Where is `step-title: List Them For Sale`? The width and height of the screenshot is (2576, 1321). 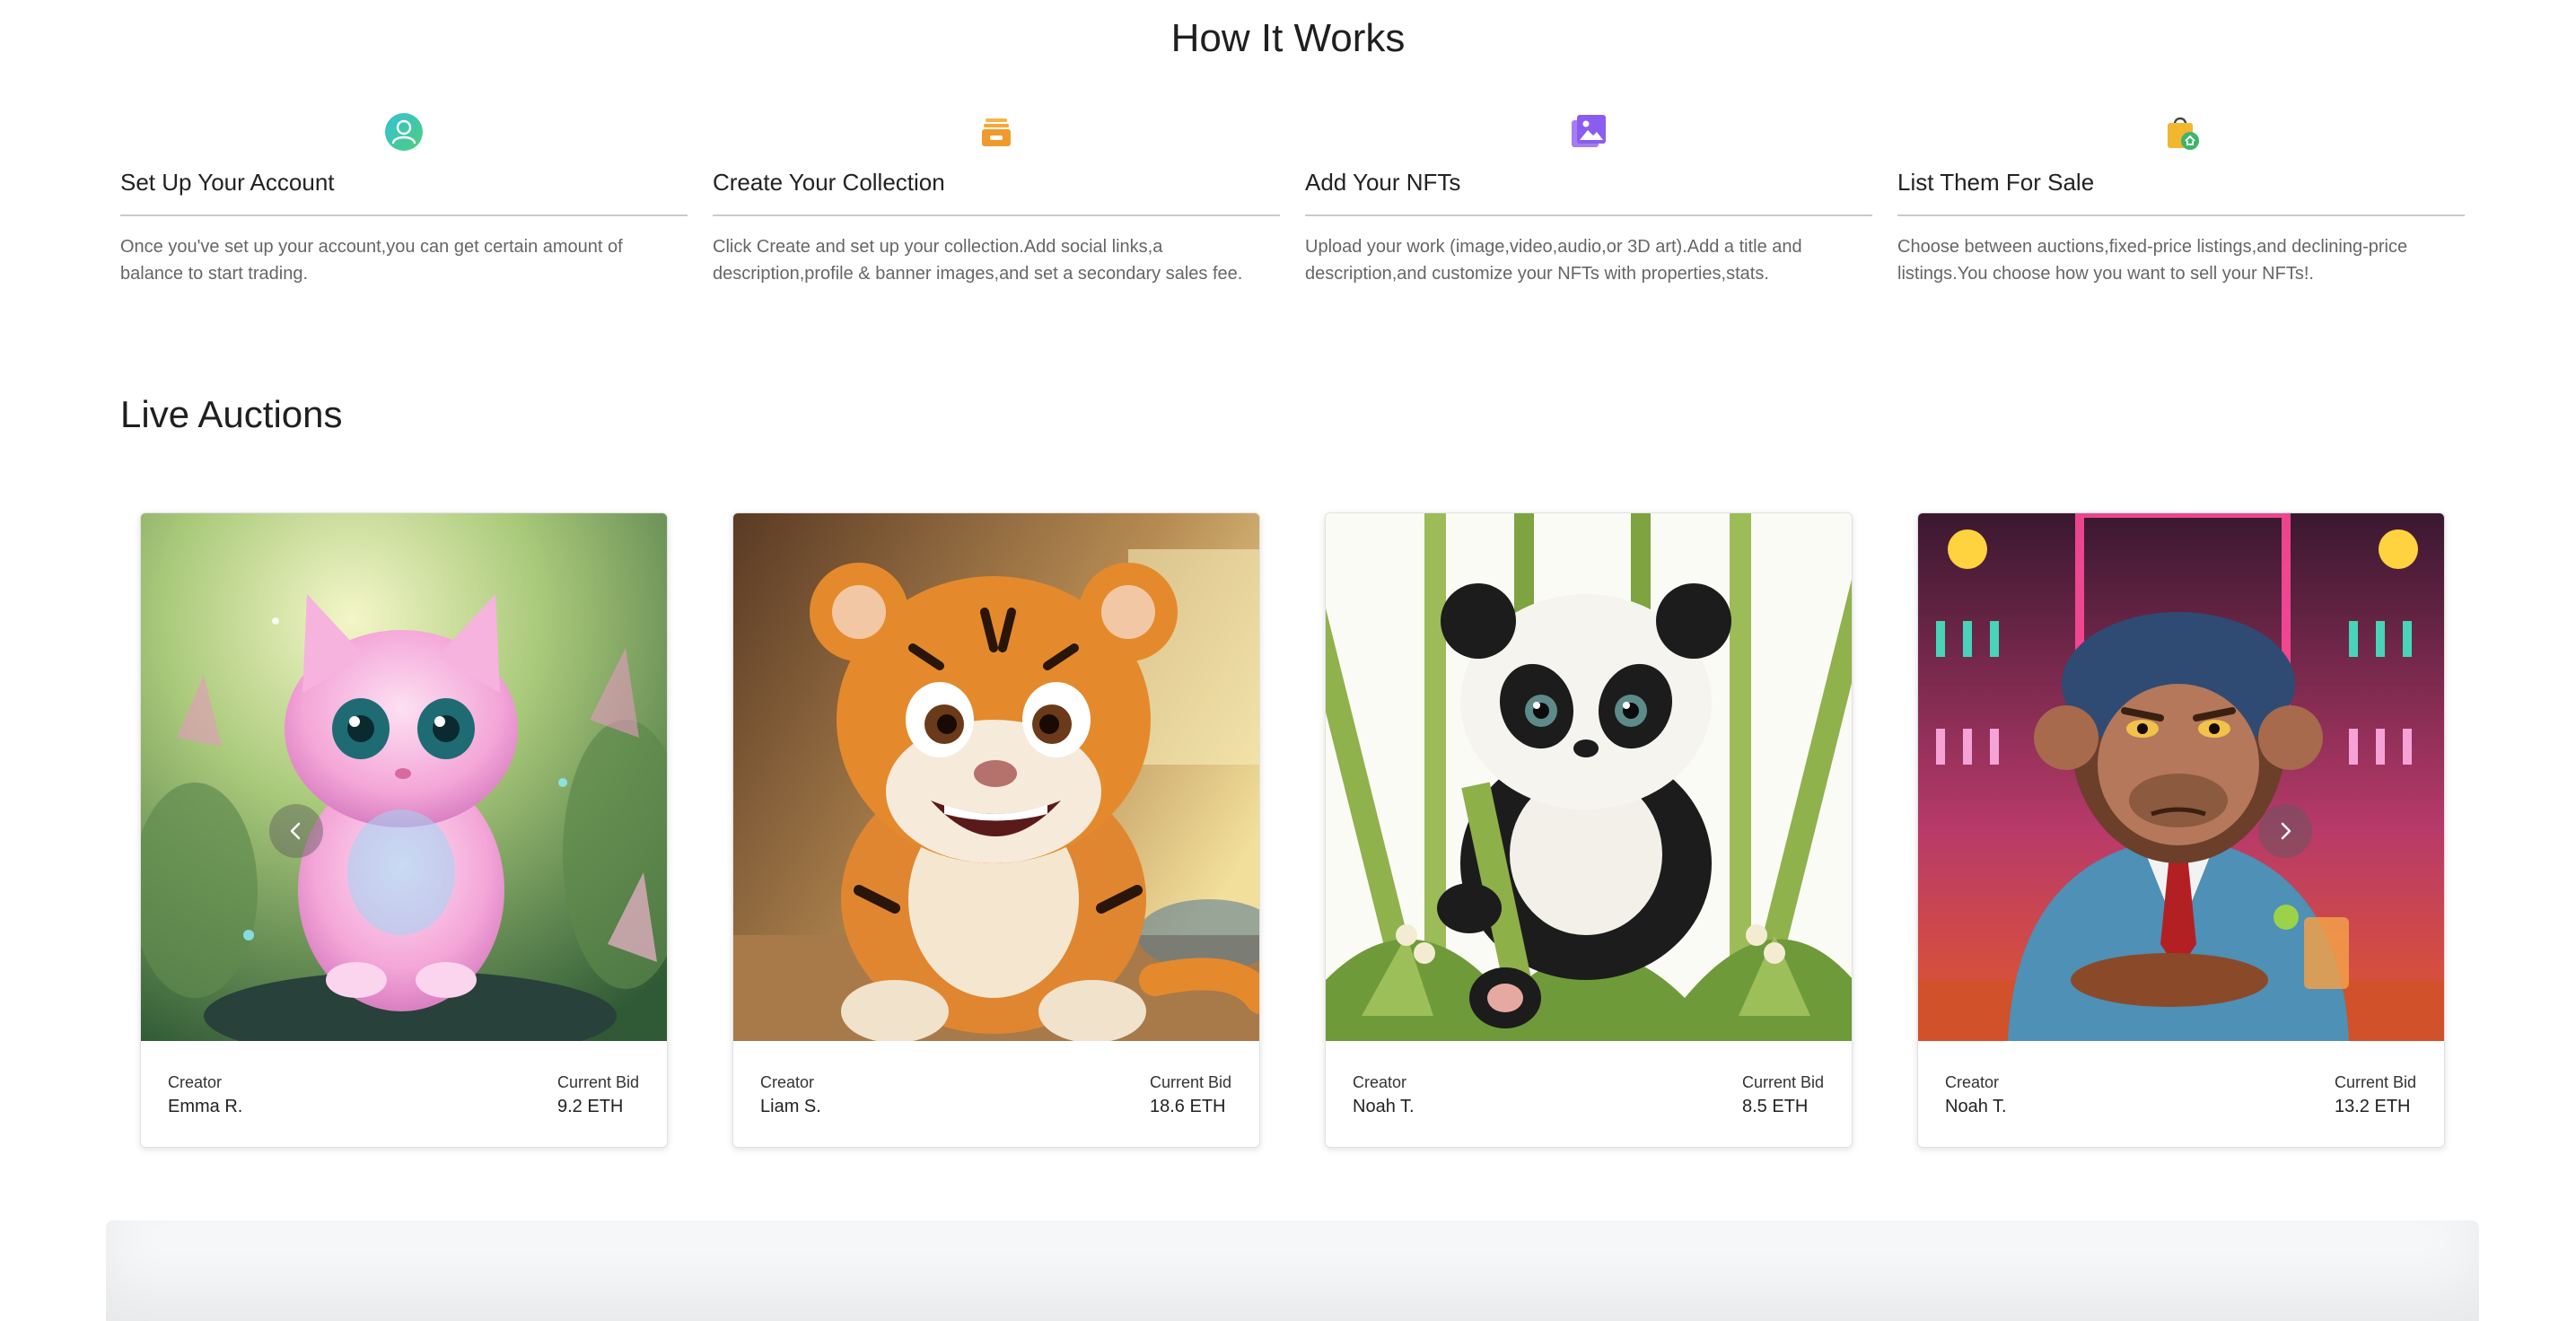
step-title: List Them For Sale is located at coordinates (1996, 182).